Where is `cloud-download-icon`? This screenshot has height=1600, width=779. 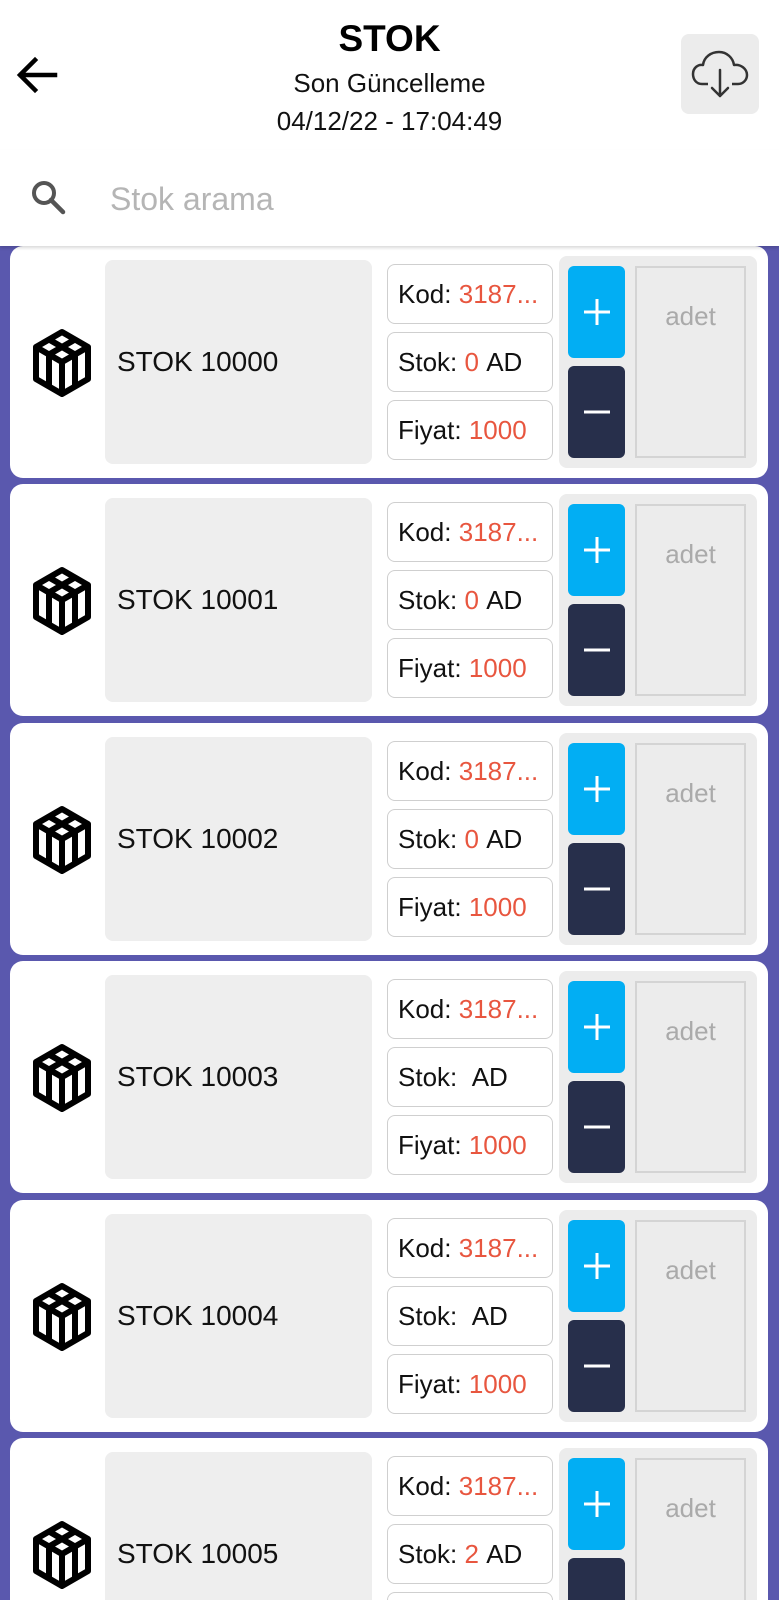
cloud-download-icon is located at coordinates (720, 74).